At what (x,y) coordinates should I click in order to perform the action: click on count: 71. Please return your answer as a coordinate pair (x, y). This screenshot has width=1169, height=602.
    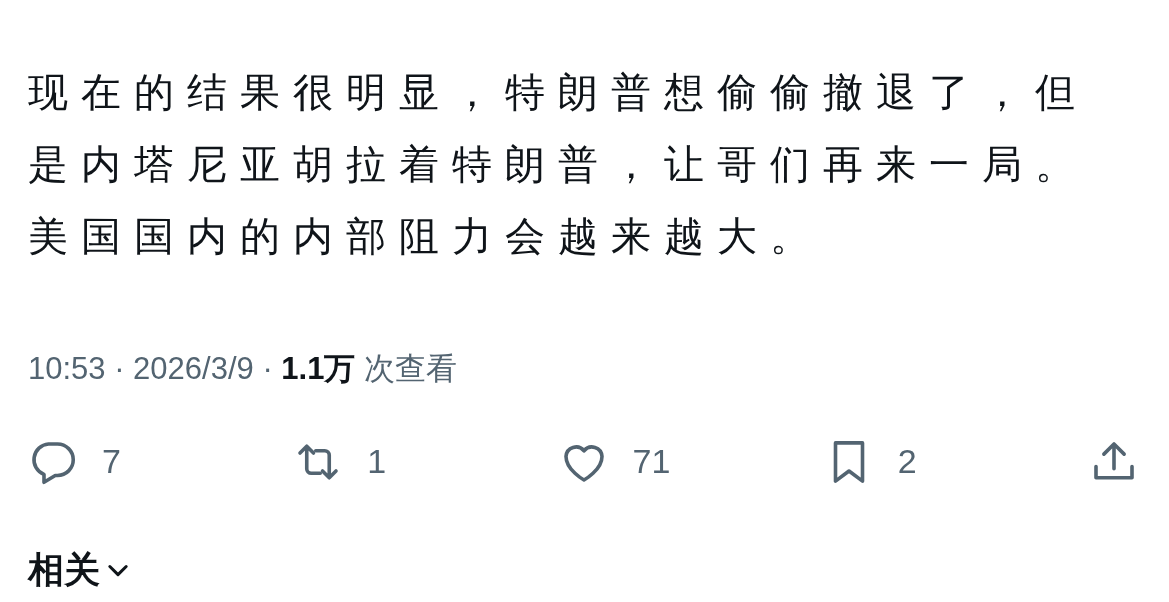
    Looking at the image, I should click on (651, 461).